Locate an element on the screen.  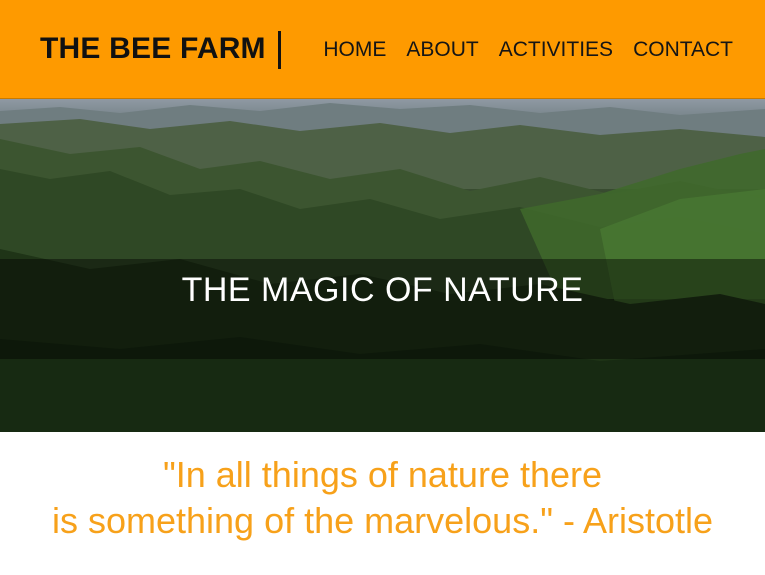
nav-home-link: HOME is located at coordinates (354, 50).